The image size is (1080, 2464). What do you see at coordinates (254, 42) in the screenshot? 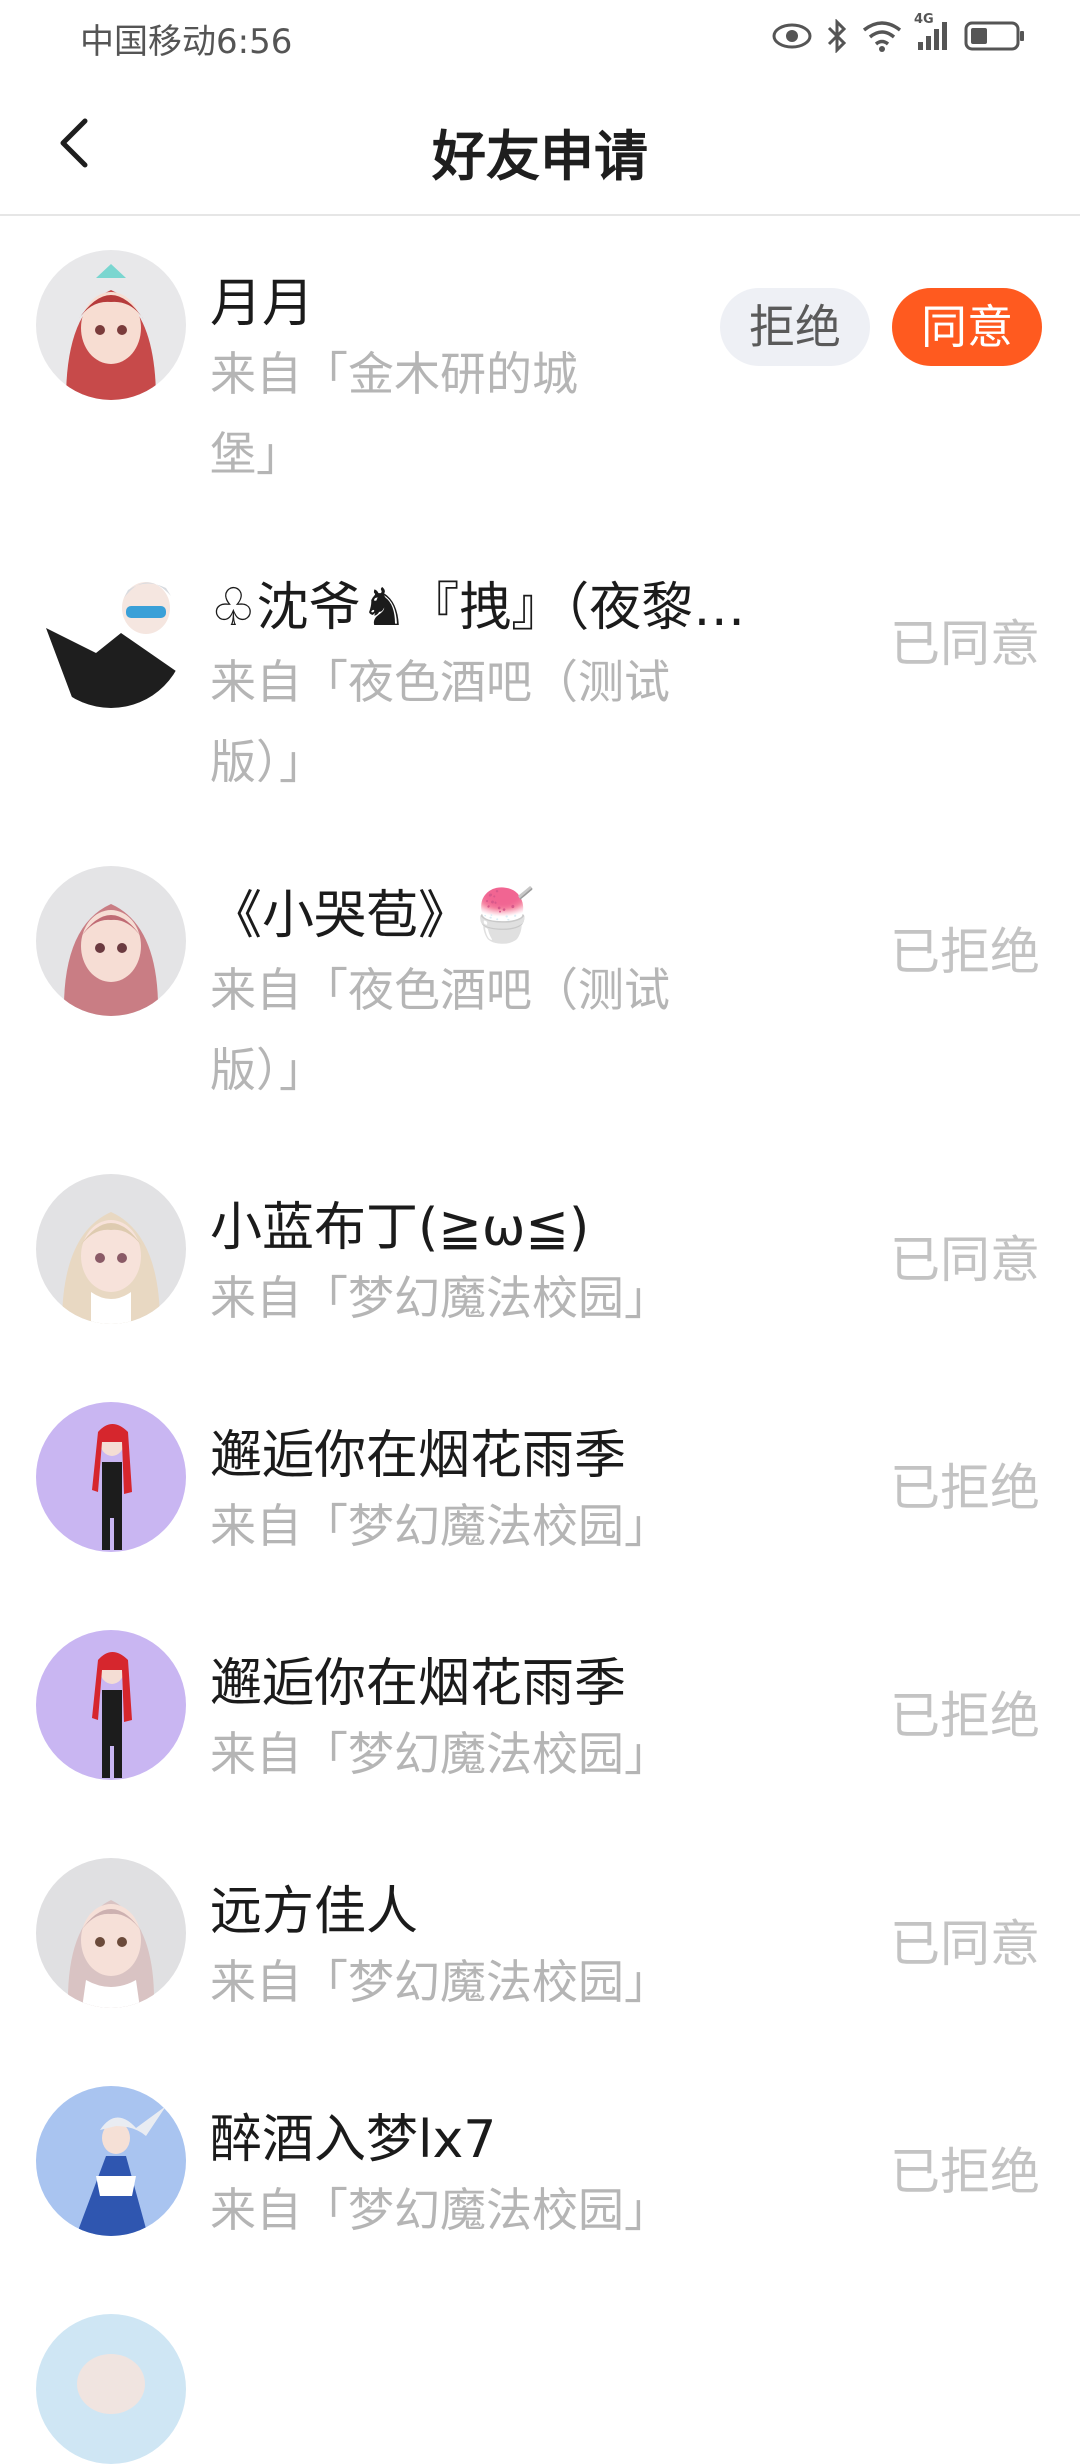
I see `clock-time: 6:56` at bounding box center [254, 42].